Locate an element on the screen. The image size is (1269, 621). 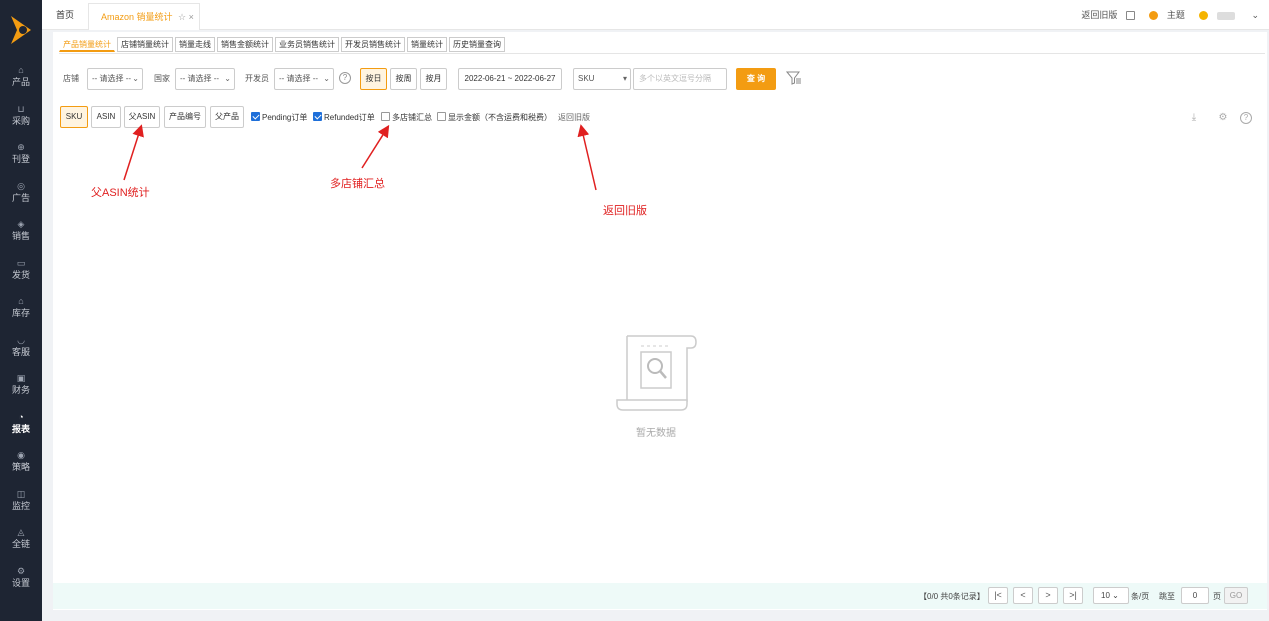
sidebar-item-label: 客服 is located at coordinates (20, 351).